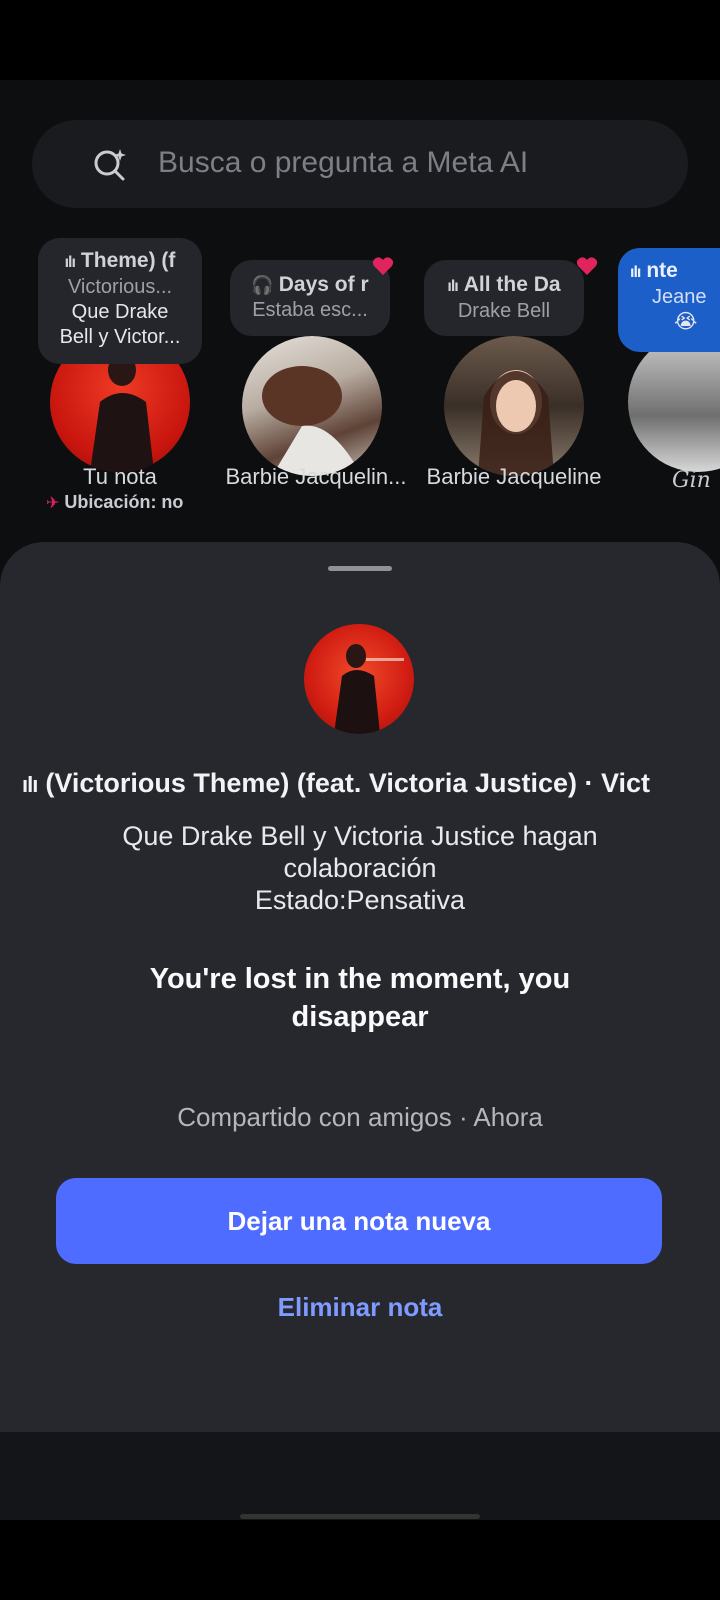  I want to click on location-status: ✈ Ubicación: no, so click(114, 502).